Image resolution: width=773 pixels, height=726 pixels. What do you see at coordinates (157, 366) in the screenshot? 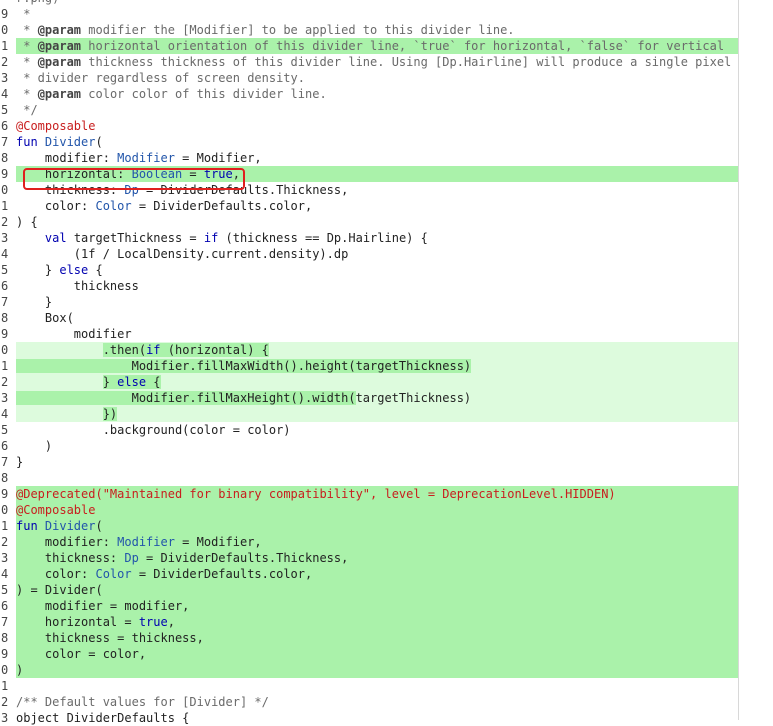
I see `code-token: Modifier.fillMaxWidth()` at bounding box center [157, 366].